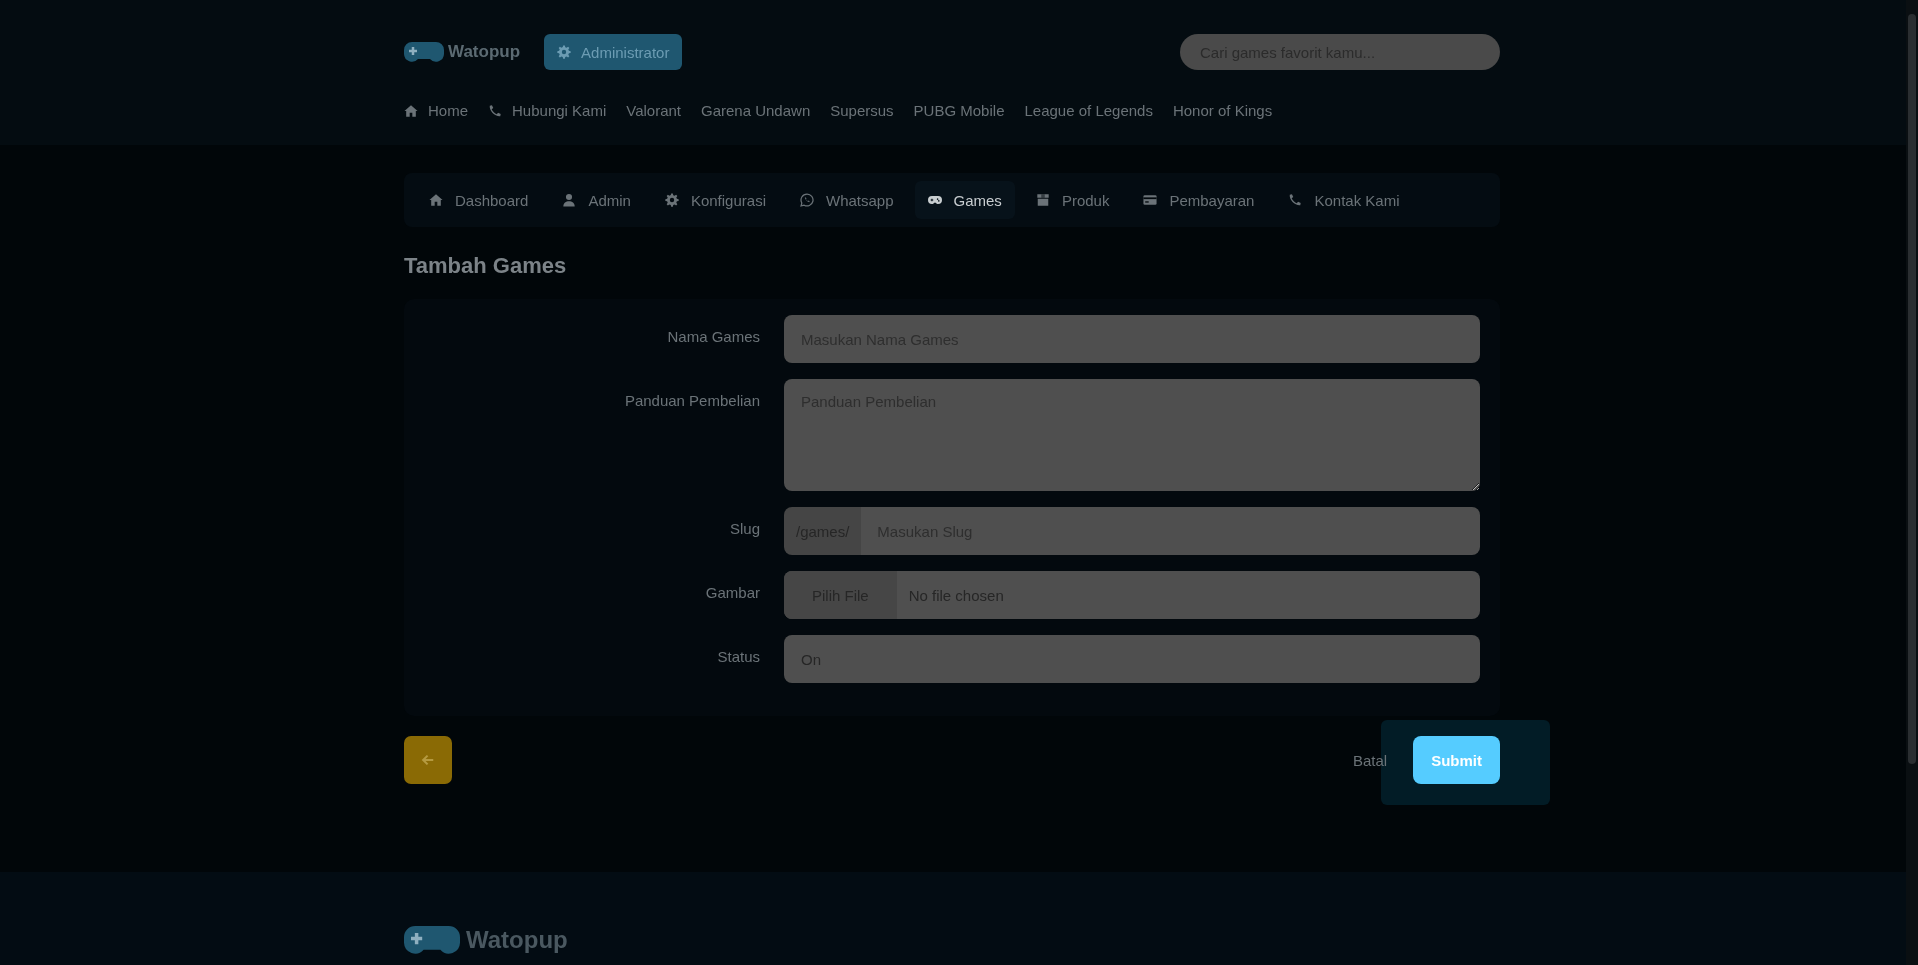 This screenshot has height=965, width=1918. Describe the element at coordinates (1222, 110) in the screenshot. I see `nav-link: Honor of Kings` at that location.